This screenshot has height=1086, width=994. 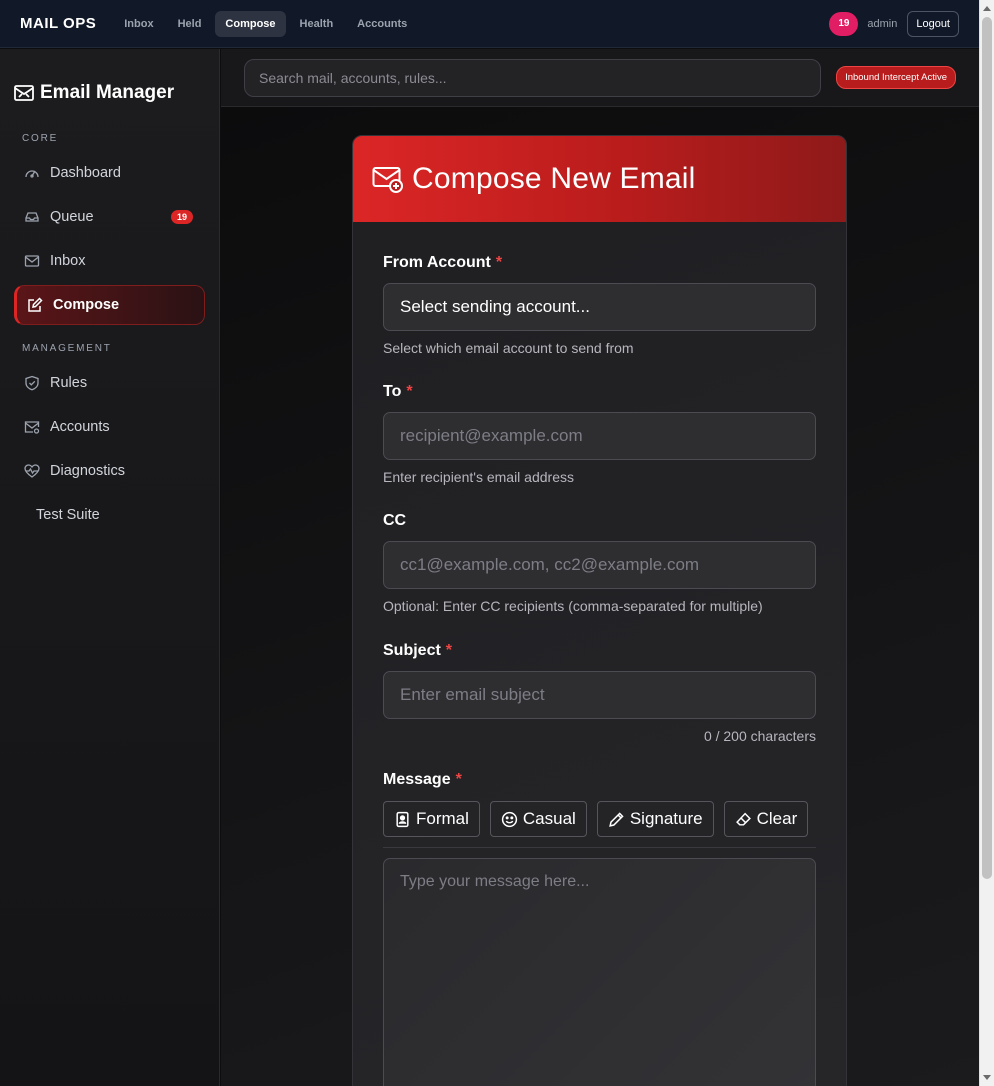 I want to click on scroll-up-arrow-icon, so click(x=987, y=8).